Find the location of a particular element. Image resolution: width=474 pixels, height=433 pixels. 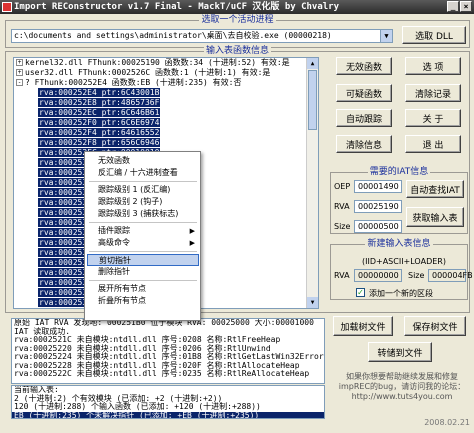

imports-legend: 输入表函数信息 is located at coordinates (237, 51).